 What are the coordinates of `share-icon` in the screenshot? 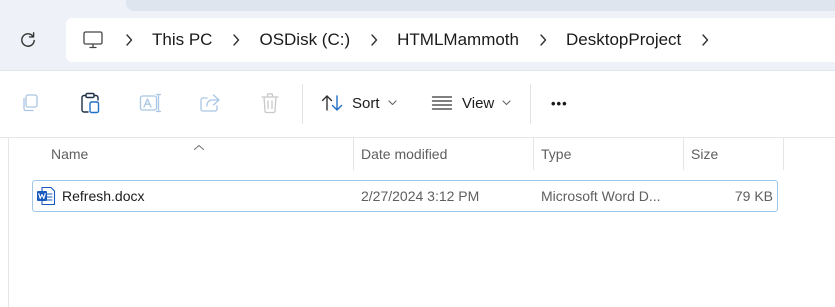 It's located at (210, 103).